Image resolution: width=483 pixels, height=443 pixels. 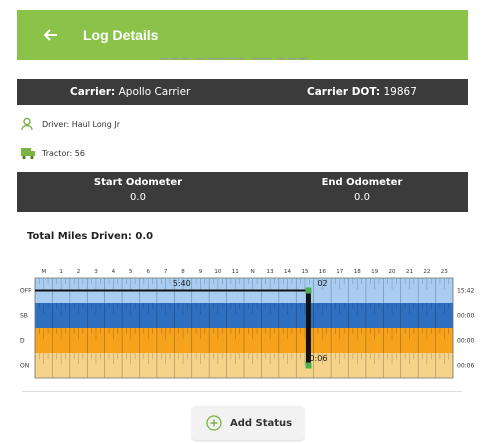 What do you see at coordinates (465, 366) in the screenshot?
I see `status-total: 00:06` at bounding box center [465, 366].